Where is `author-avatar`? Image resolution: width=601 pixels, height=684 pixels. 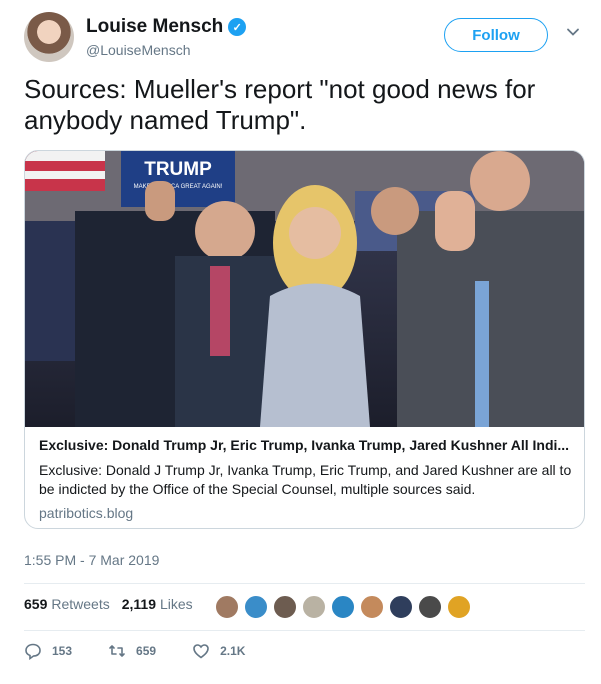 author-avatar is located at coordinates (49, 37).